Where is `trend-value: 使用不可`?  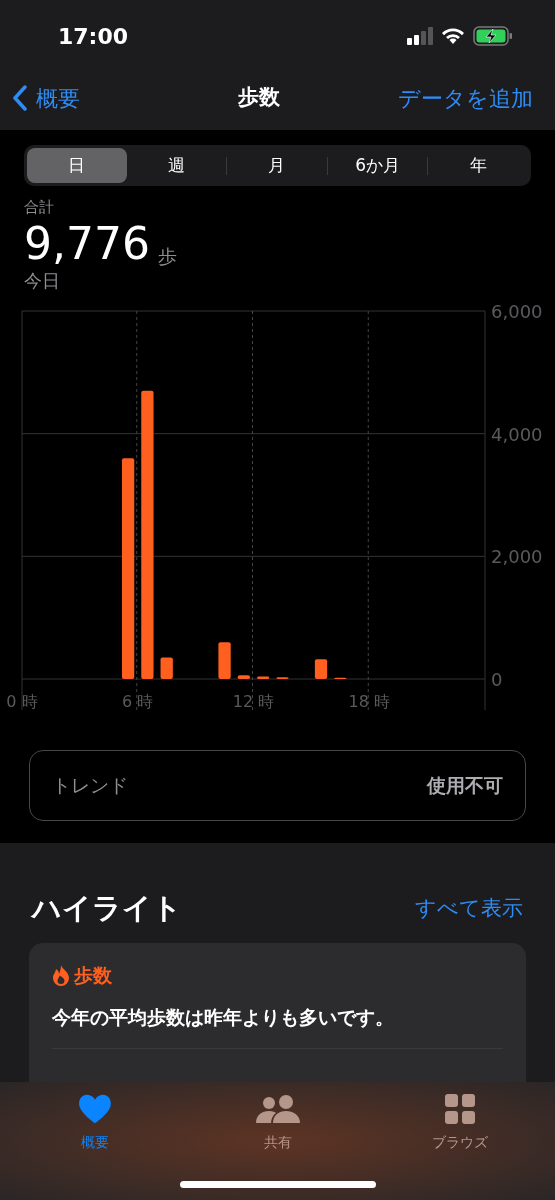 trend-value: 使用不可 is located at coordinates (465, 786).